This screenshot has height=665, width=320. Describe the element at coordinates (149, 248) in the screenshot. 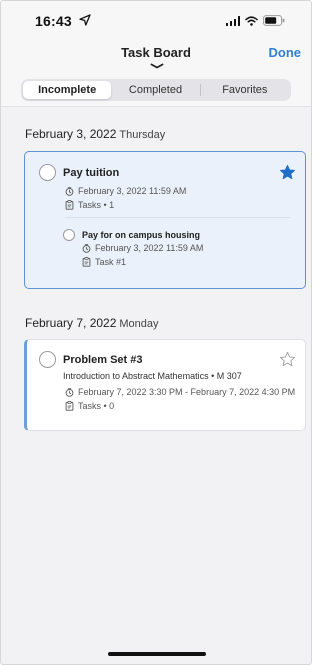

I see `subtask-due-text: February 3, 2022 11:59 AM` at that location.